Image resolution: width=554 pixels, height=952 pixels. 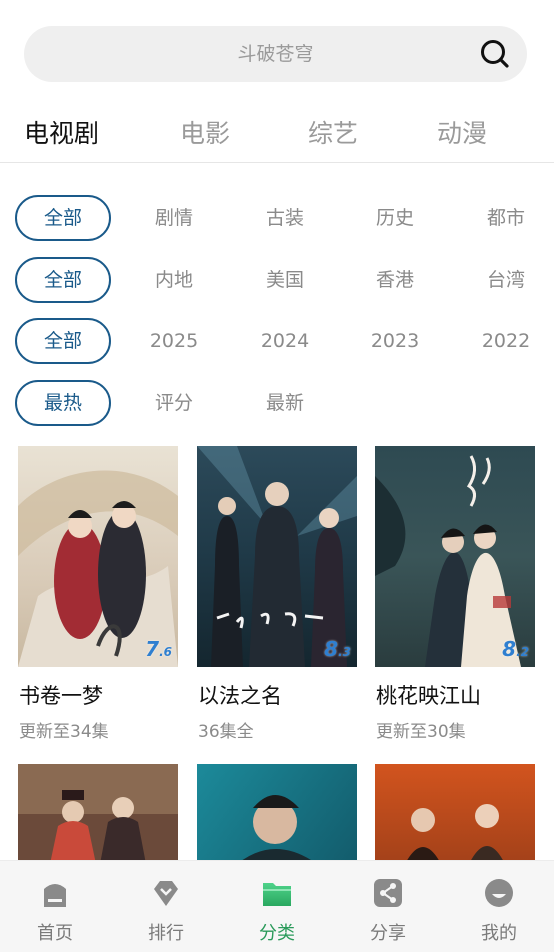 I want to click on profile-icon, so click(x=499, y=893).